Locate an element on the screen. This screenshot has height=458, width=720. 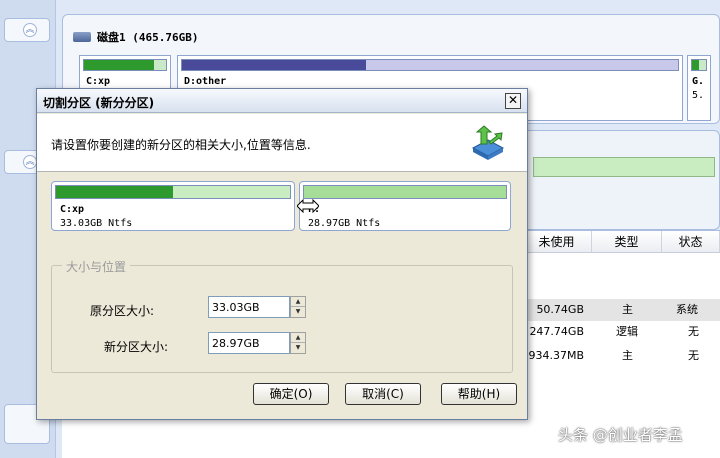
partition-g-block: G. 5. is located at coordinates (699, 88).